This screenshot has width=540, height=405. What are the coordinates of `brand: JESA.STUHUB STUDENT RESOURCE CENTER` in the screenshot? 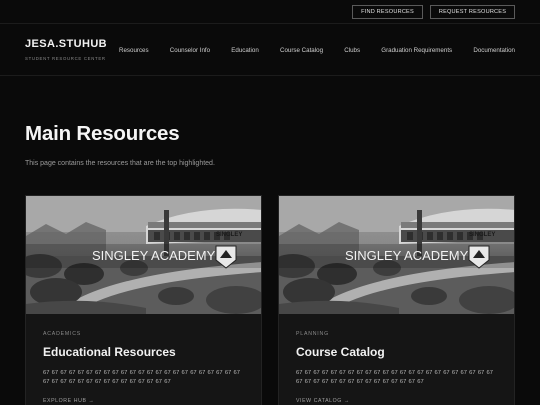 It's located at (66, 49).